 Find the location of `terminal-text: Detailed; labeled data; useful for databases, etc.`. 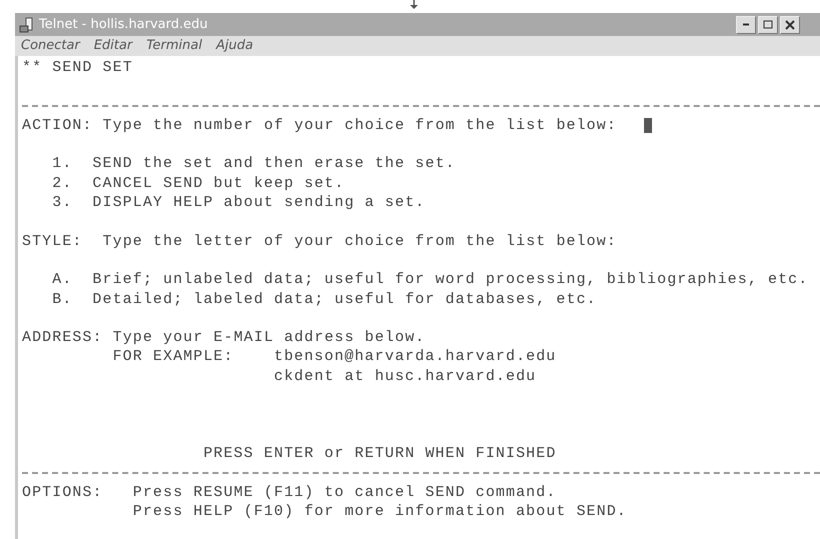

terminal-text: Detailed; labeled data; useful for databases, etc. is located at coordinates (344, 299).